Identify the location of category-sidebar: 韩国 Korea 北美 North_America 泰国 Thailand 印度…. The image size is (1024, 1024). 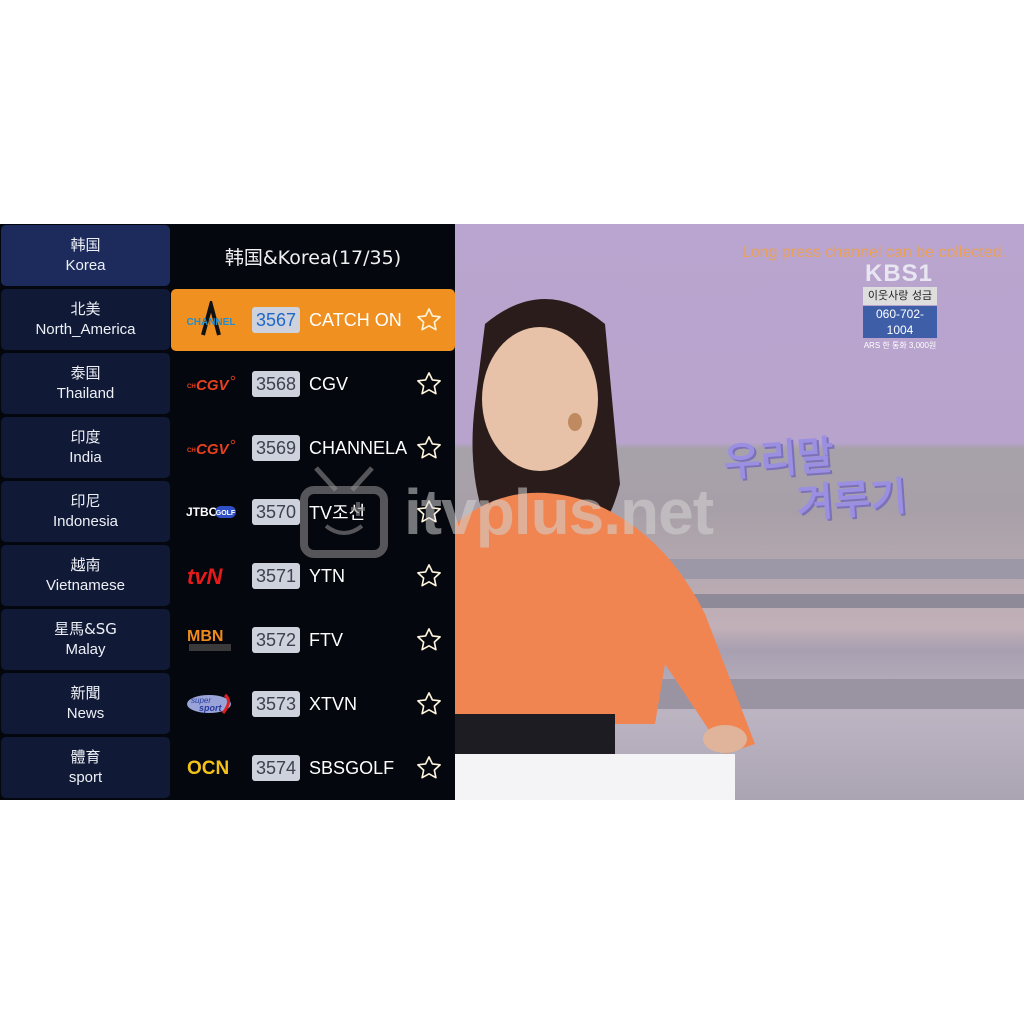
(85, 512).